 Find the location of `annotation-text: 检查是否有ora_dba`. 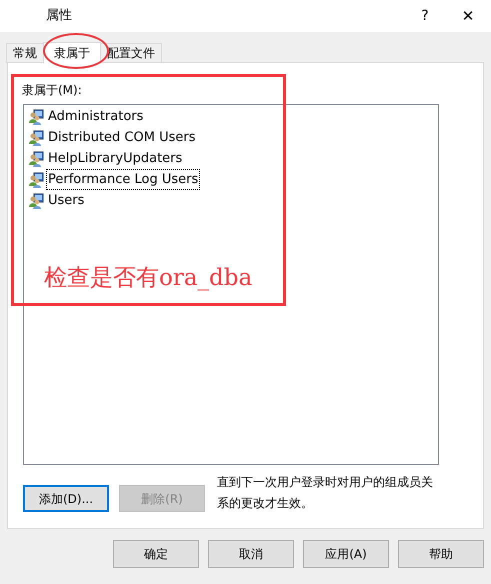

annotation-text: 检查是否有ora_dba is located at coordinates (148, 278).